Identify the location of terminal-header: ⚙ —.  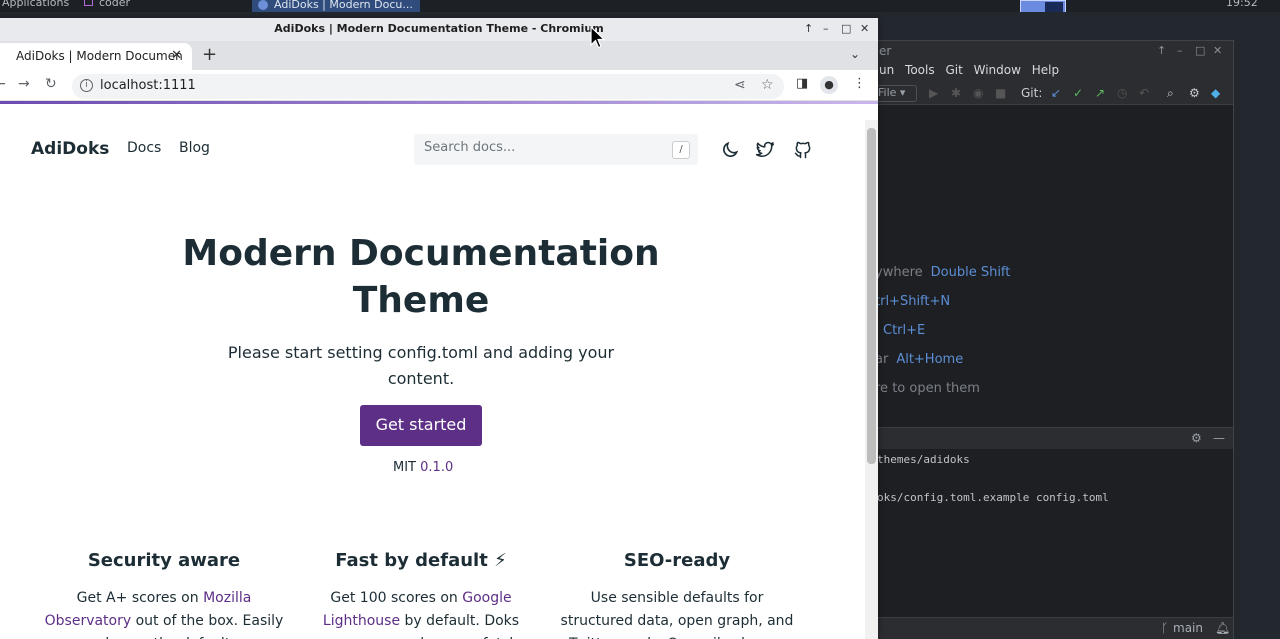
(1051, 438).